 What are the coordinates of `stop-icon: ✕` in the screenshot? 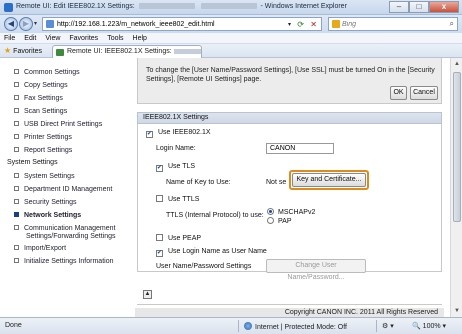 It's located at (313, 24).